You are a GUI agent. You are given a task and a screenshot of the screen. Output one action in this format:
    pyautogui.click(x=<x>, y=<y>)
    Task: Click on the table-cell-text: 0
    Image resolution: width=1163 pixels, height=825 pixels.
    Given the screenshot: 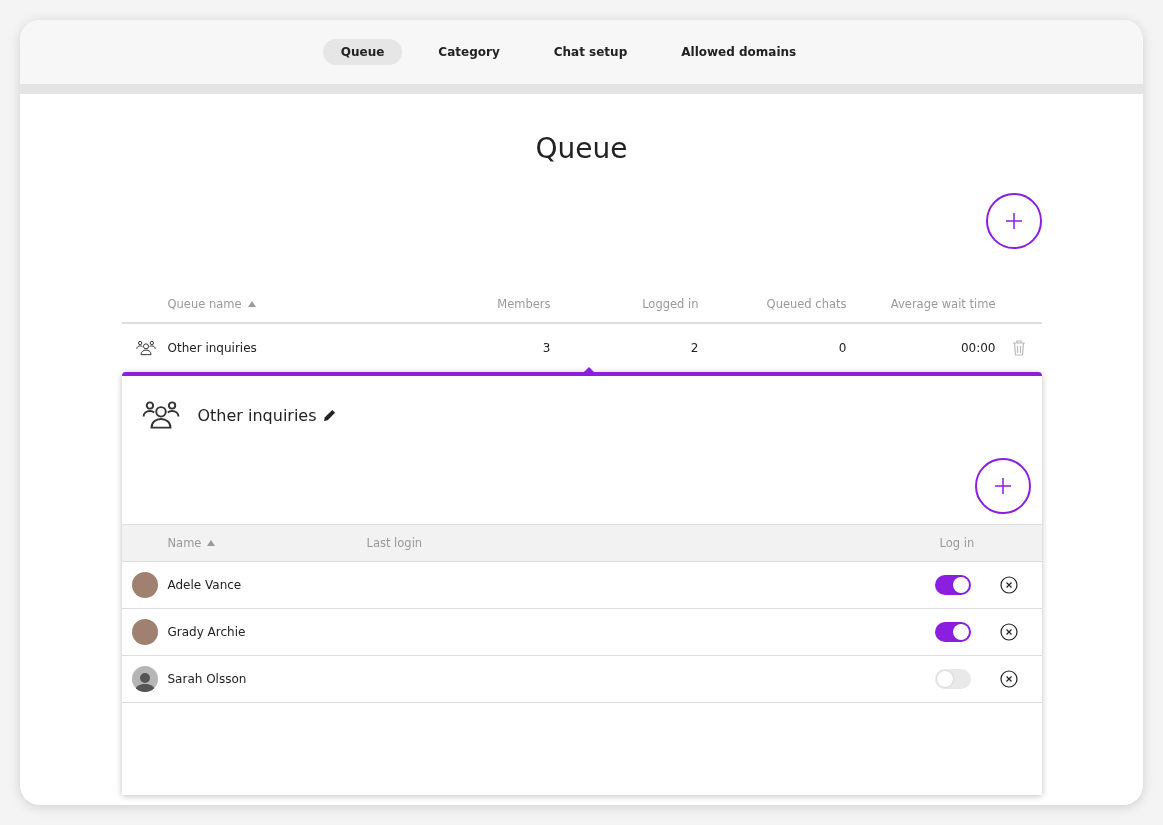 What is the action you would take?
    pyautogui.click(x=842, y=348)
    